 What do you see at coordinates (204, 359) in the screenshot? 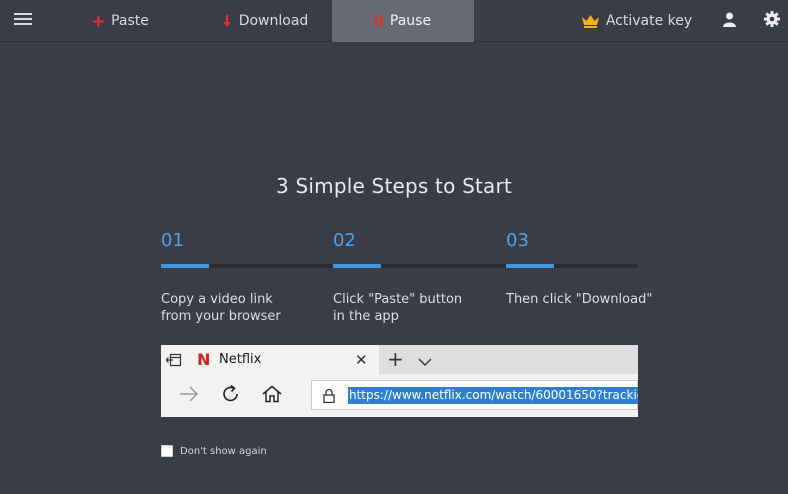
I see `netflix-logo: N` at bounding box center [204, 359].